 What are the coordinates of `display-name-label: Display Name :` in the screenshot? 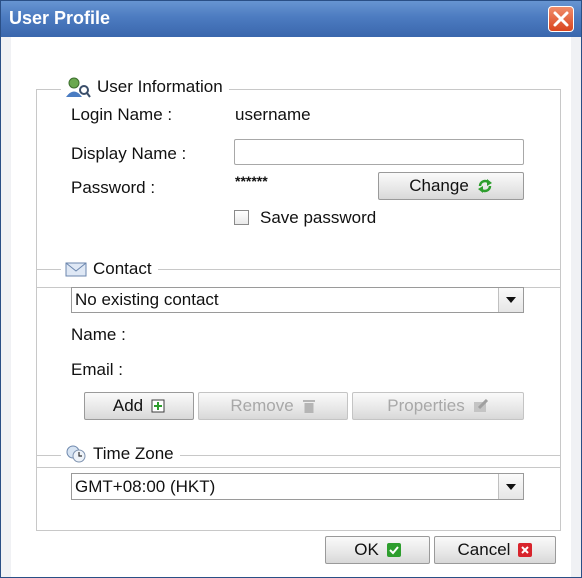 It's located at (129, 153).